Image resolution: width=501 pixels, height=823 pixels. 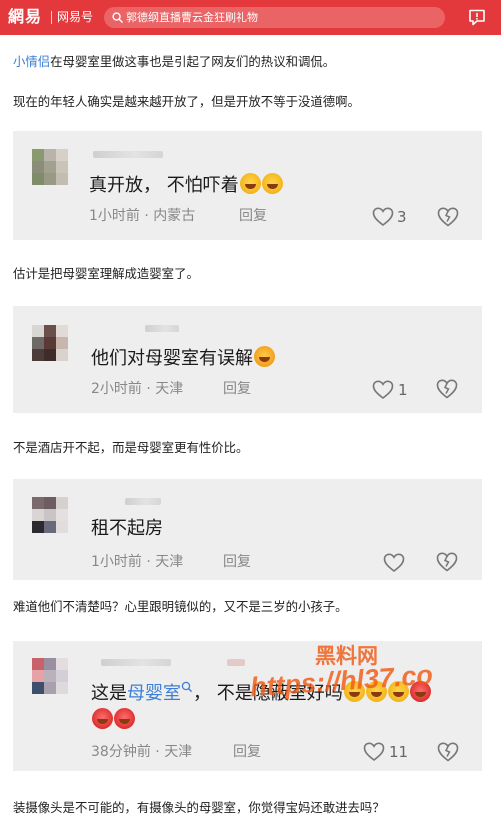 What do you see at coordinates (186, 185) in the screenshot?
I see `comment-text: 真开放， 不怕吓着` at bounding box center [186, 185].